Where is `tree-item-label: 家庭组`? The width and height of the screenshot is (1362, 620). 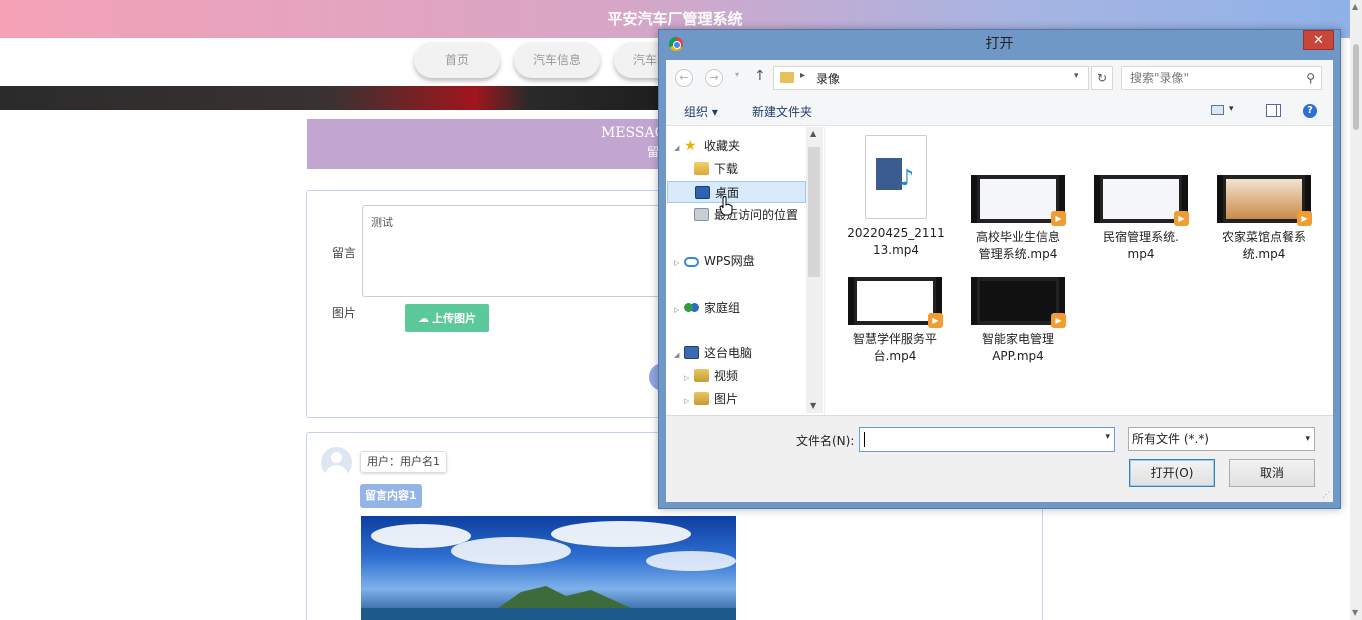
tree-item-label: 家庭组 is located at coordinates (722, 308).